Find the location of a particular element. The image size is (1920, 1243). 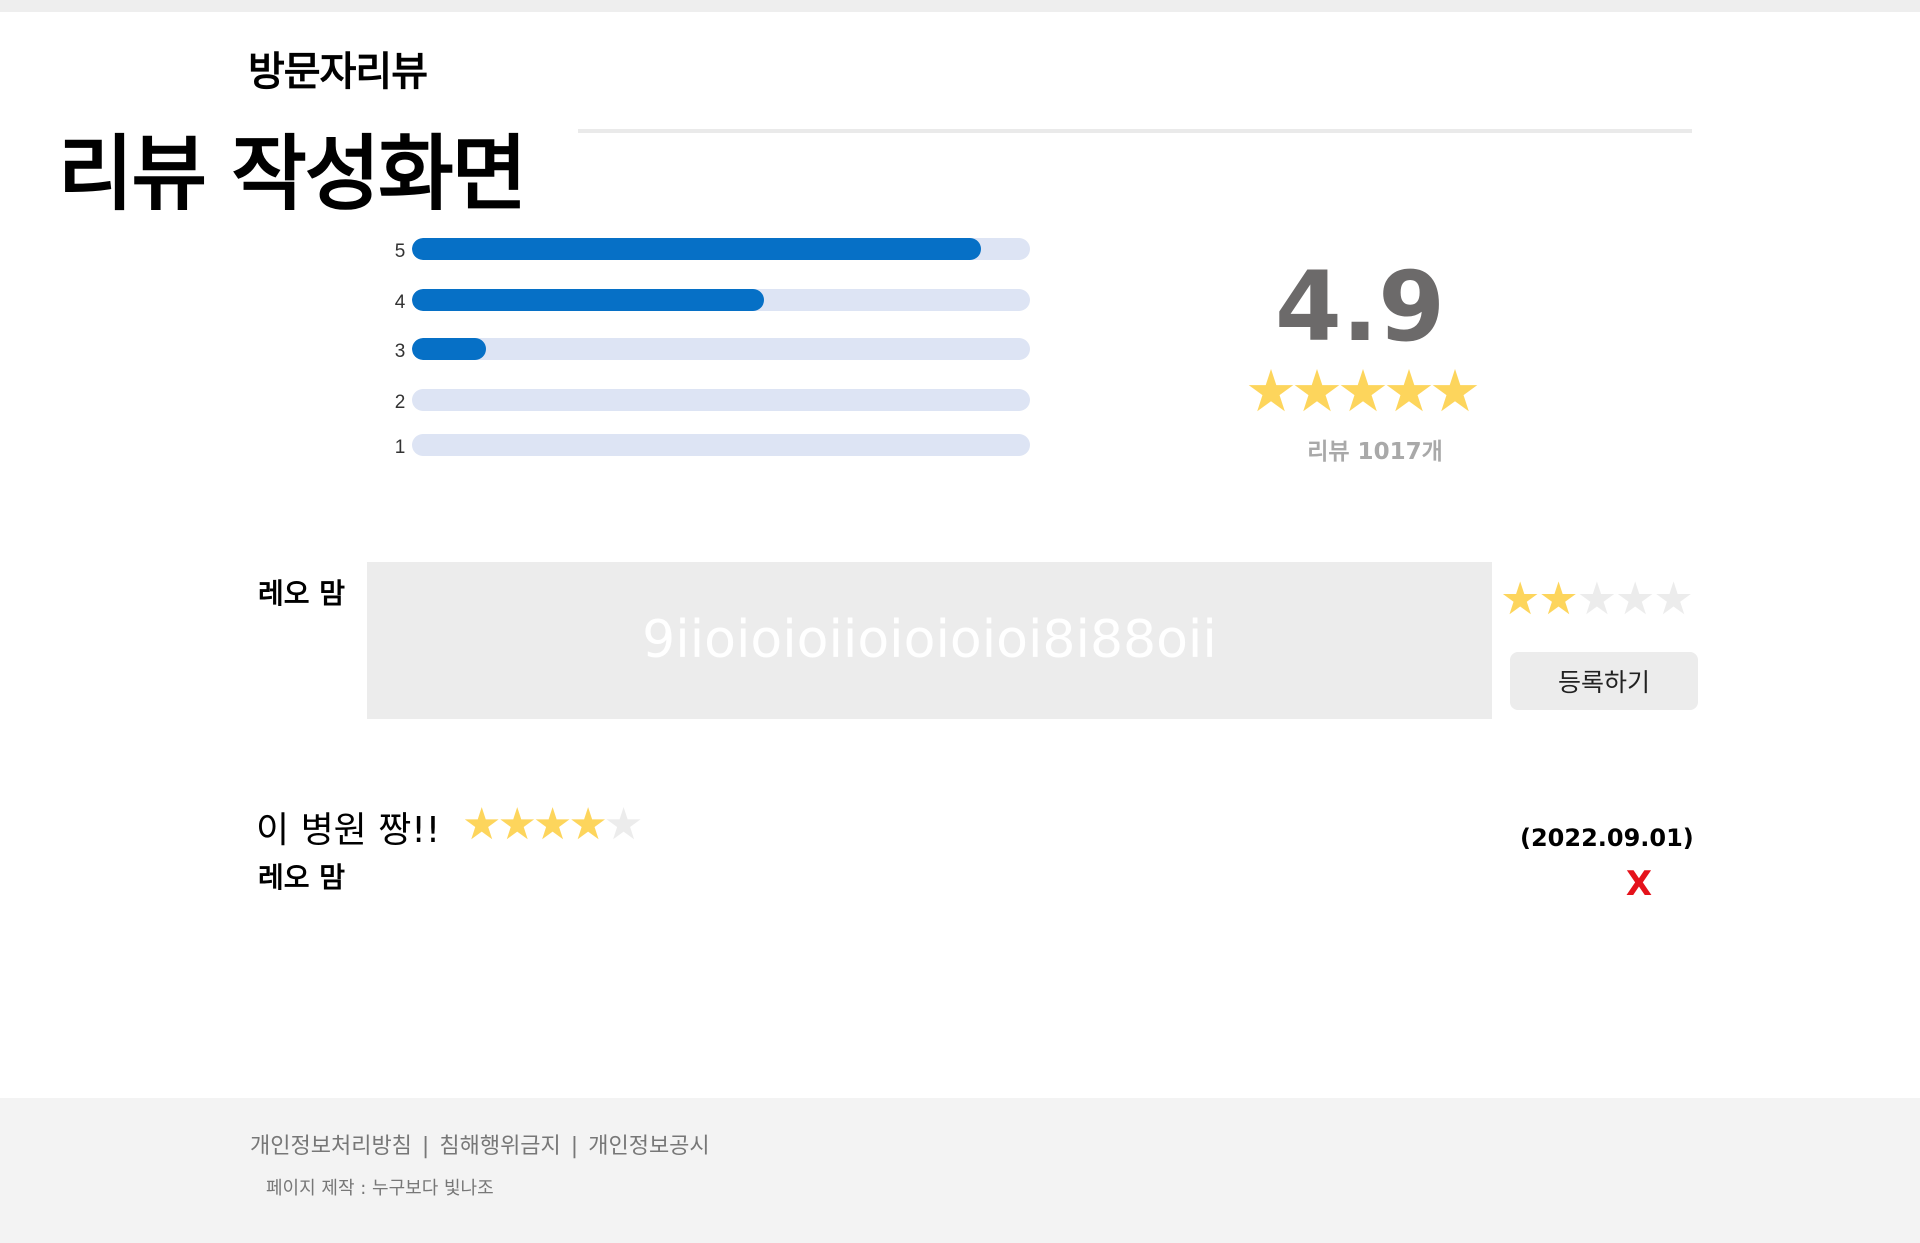

review-input is located at coordinates (929, 640).